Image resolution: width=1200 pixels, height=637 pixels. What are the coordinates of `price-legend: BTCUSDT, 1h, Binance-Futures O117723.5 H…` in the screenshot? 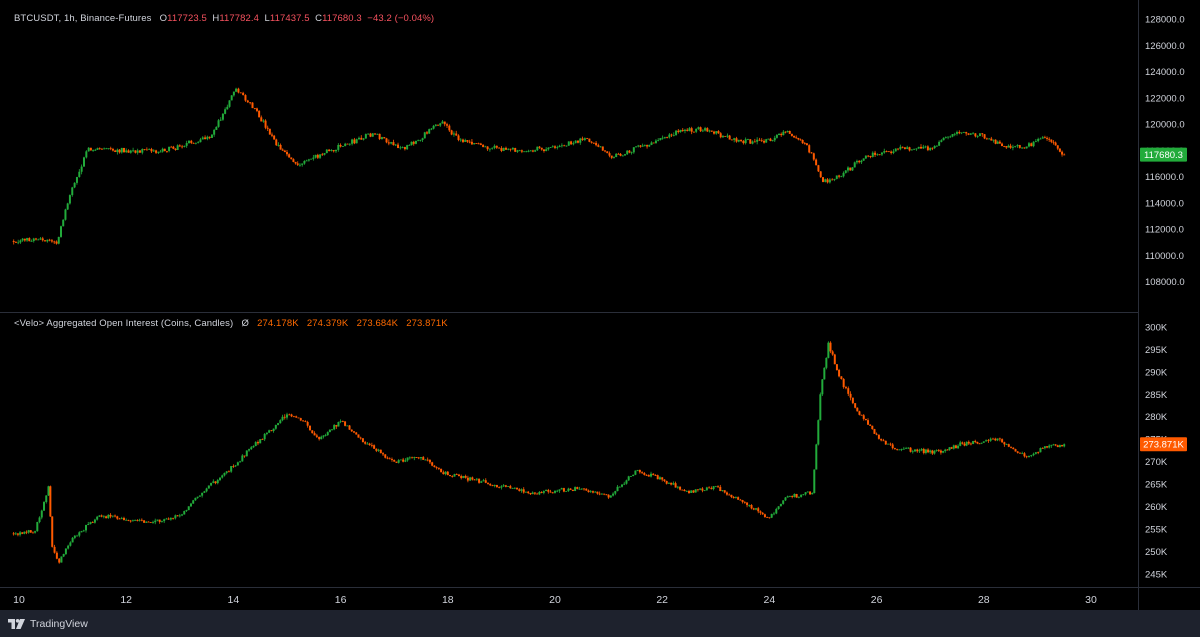 It's located at (224, 18).